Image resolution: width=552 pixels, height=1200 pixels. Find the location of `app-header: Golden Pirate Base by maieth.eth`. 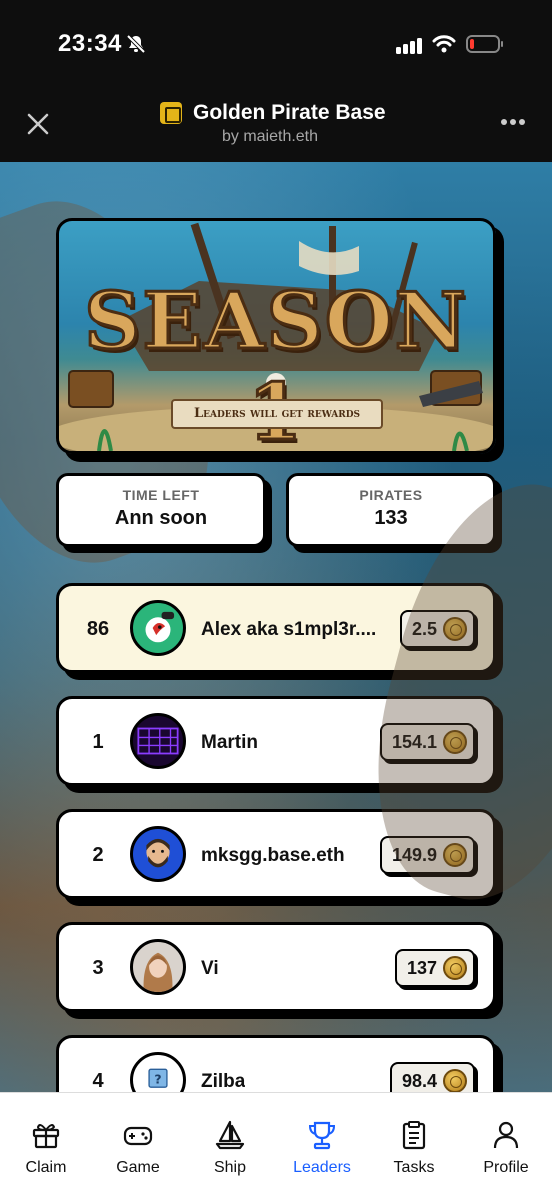

app-header: Golden Pirate Base by maieth.eth is located at coordinates (276, 126).